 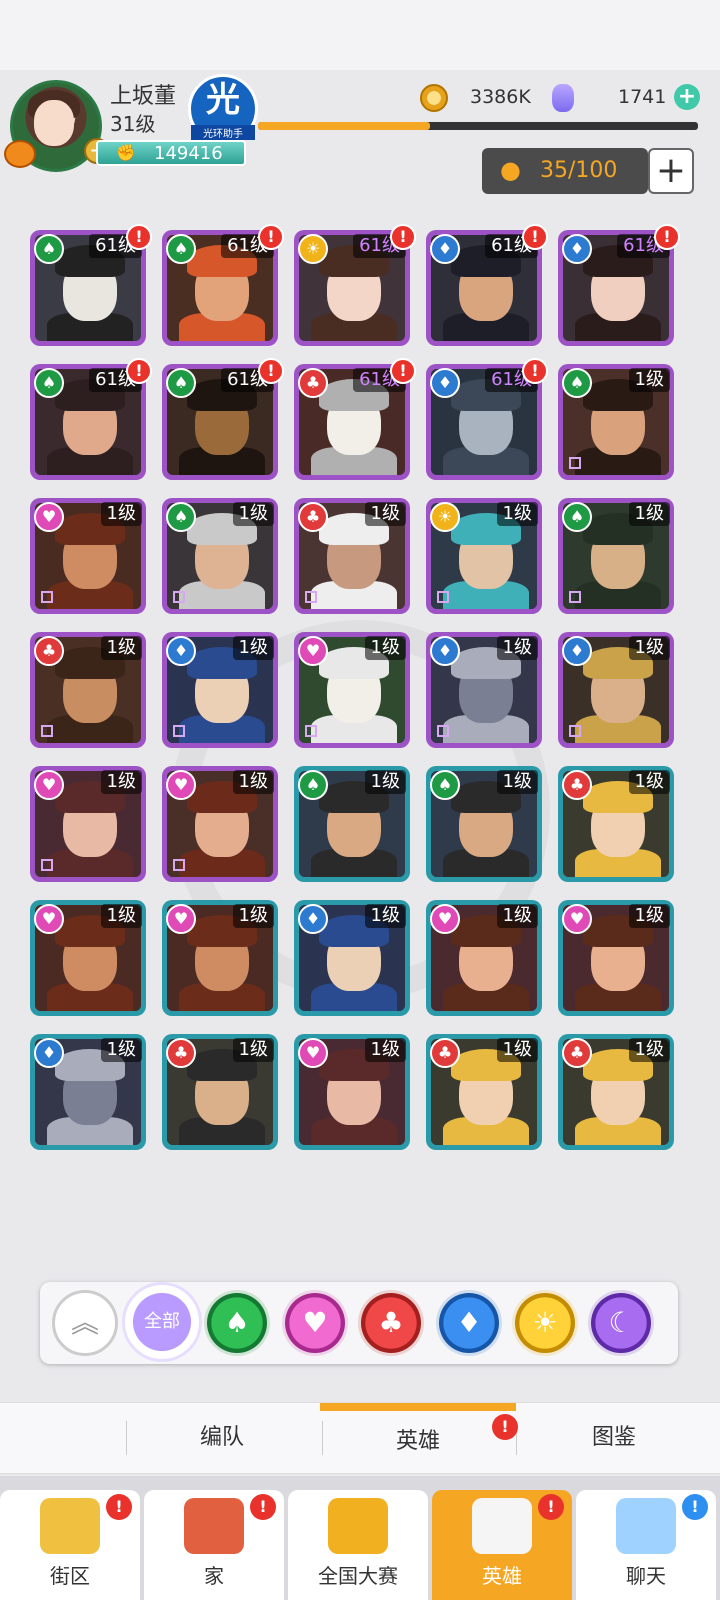 I want to click on add-gems-button: +, so click(x=687, y=97).